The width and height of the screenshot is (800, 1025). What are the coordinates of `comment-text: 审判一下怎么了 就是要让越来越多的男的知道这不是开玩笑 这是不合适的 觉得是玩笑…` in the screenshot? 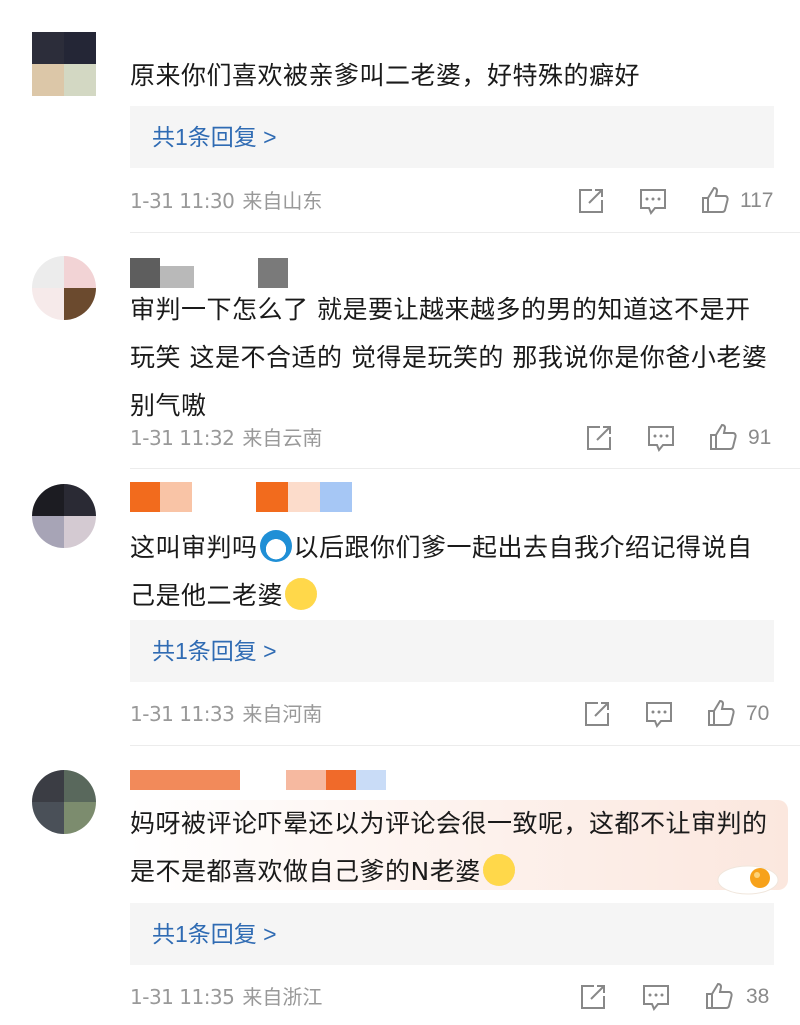 It's located at (449, 357).